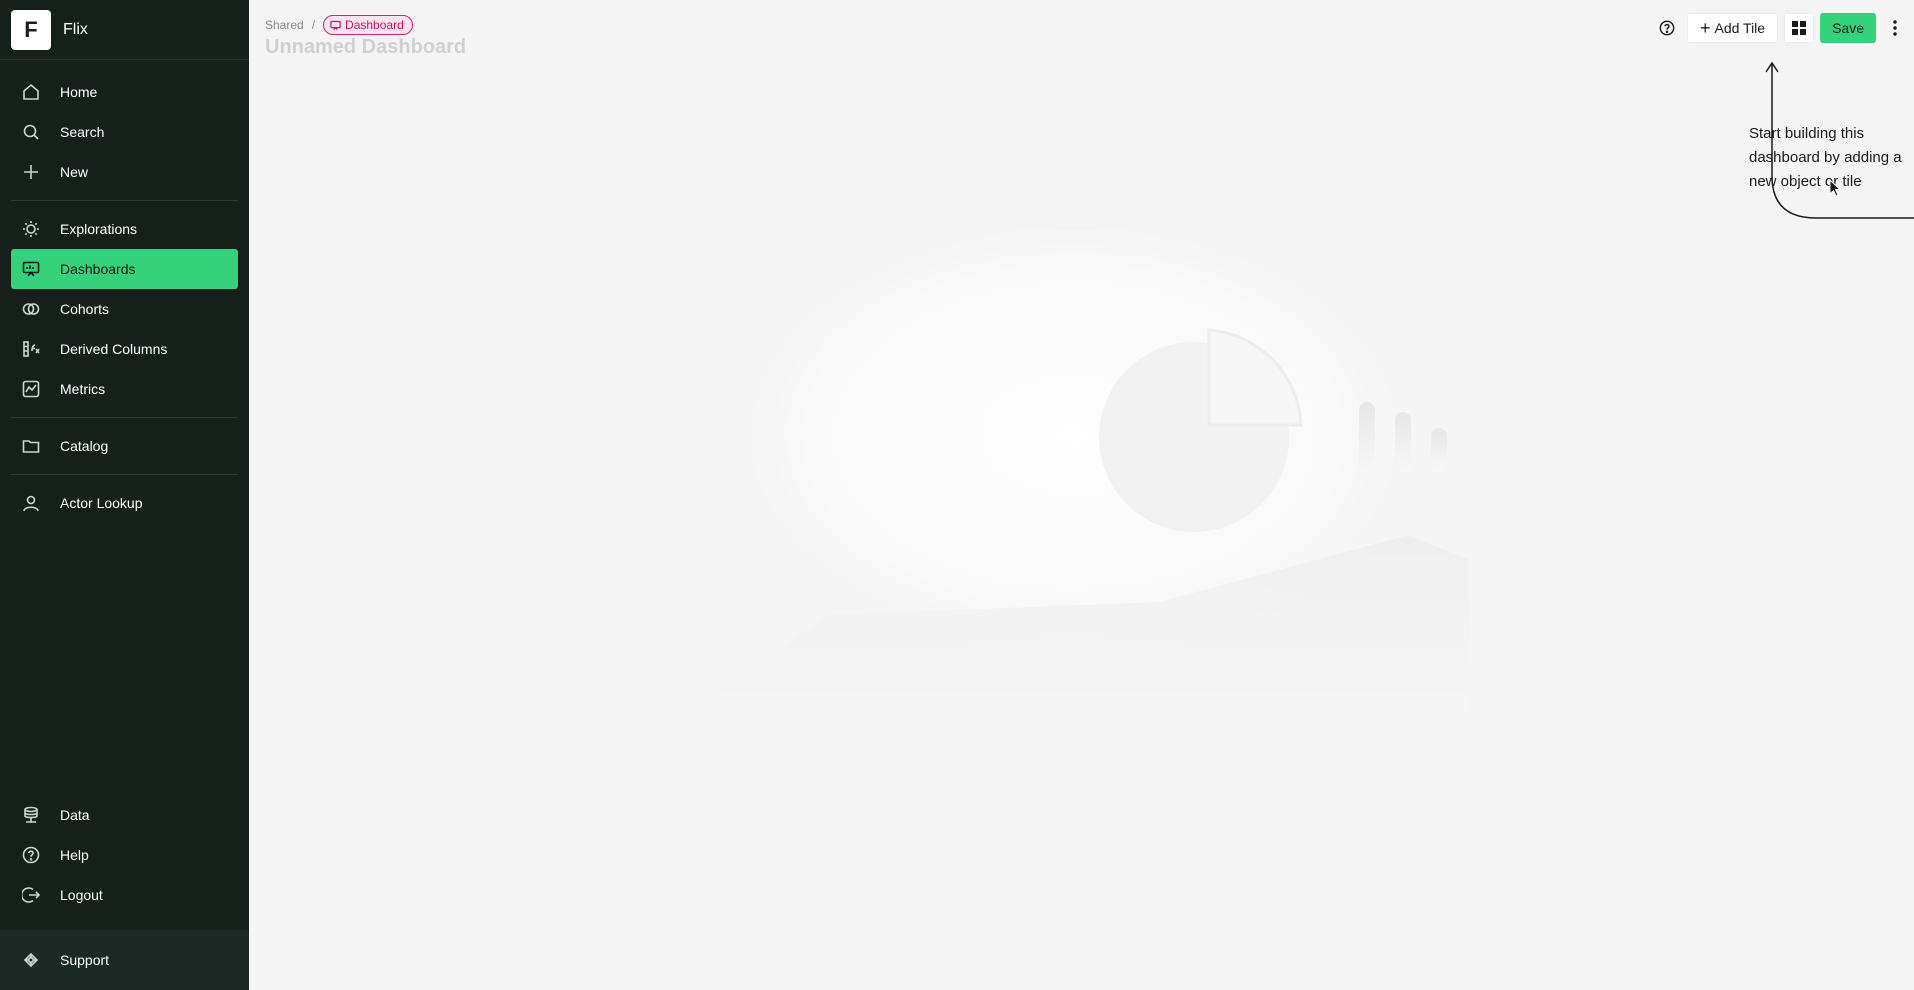 Image resolution: width=1914 pixels, height=990 pixels. I want to click on more-options-button, so click(1895, 28).